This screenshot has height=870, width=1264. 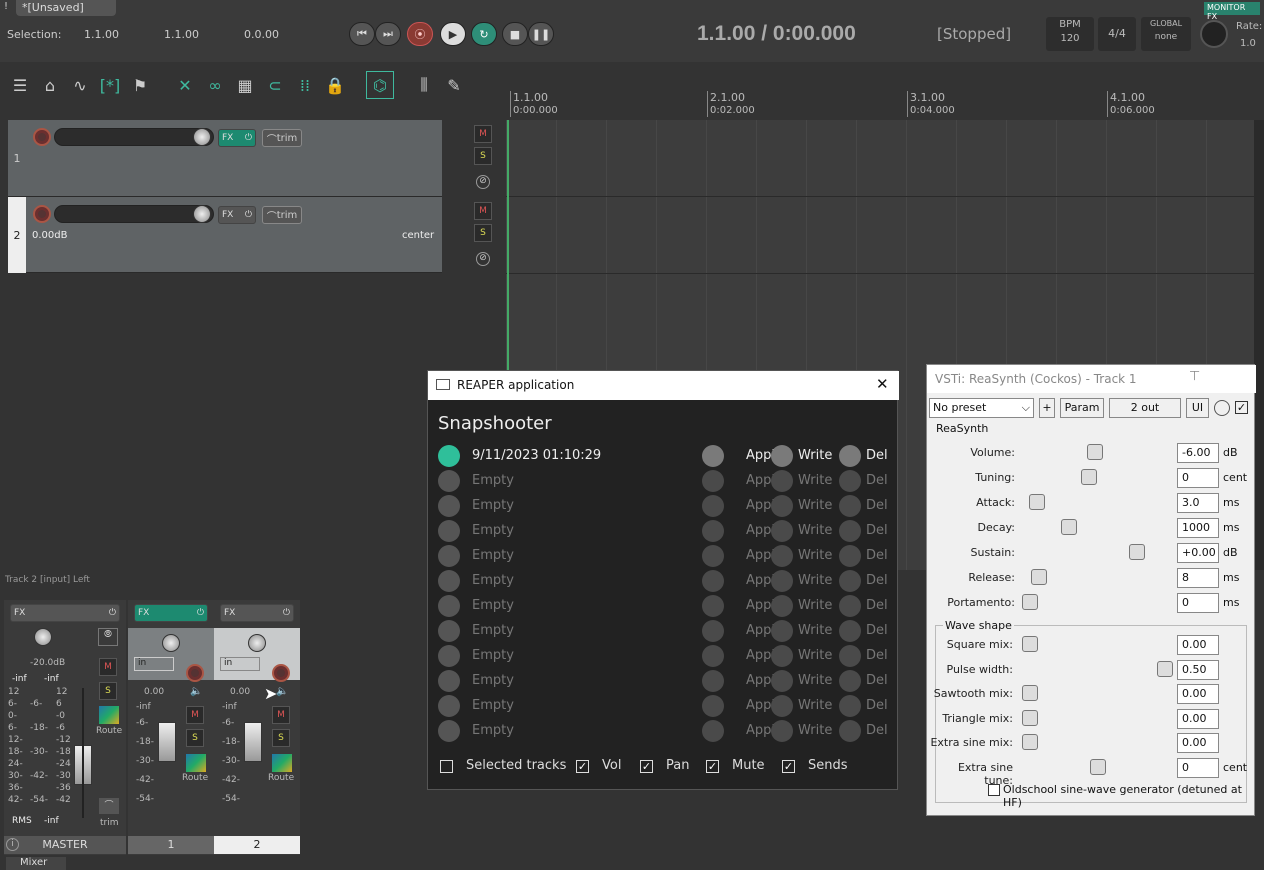 I want to click on project-tab: *[Unsaved], so click(x=66, y=8).